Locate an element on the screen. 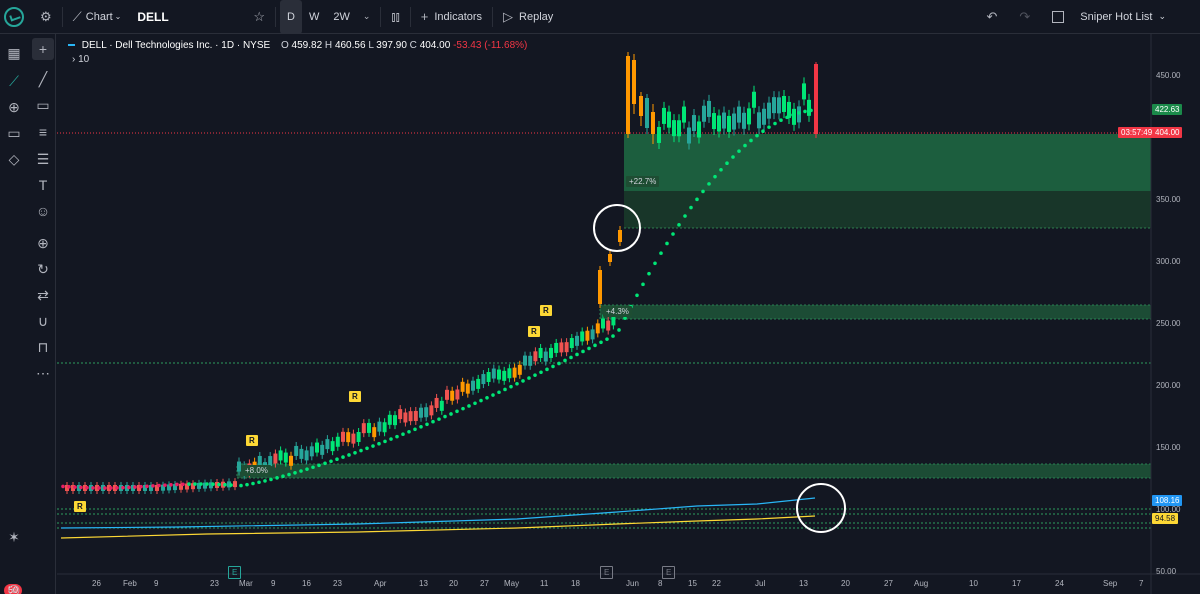 The width and height of the screenshot is (1200, 594). zoom-icon: ⊕ is located at coordinates (43, 243).